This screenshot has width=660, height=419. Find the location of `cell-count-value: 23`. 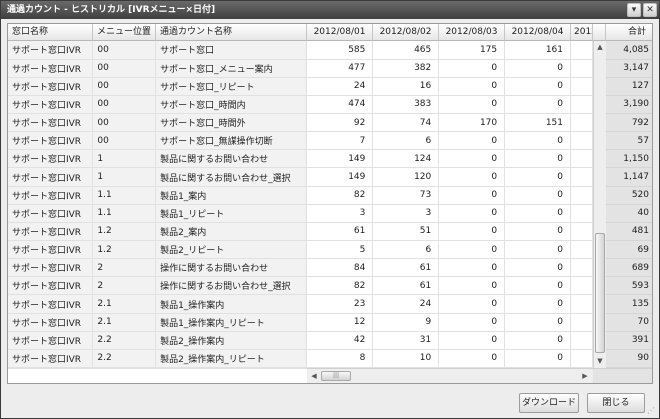

cell-count-value: 23 is located at coordinates (340, 304).